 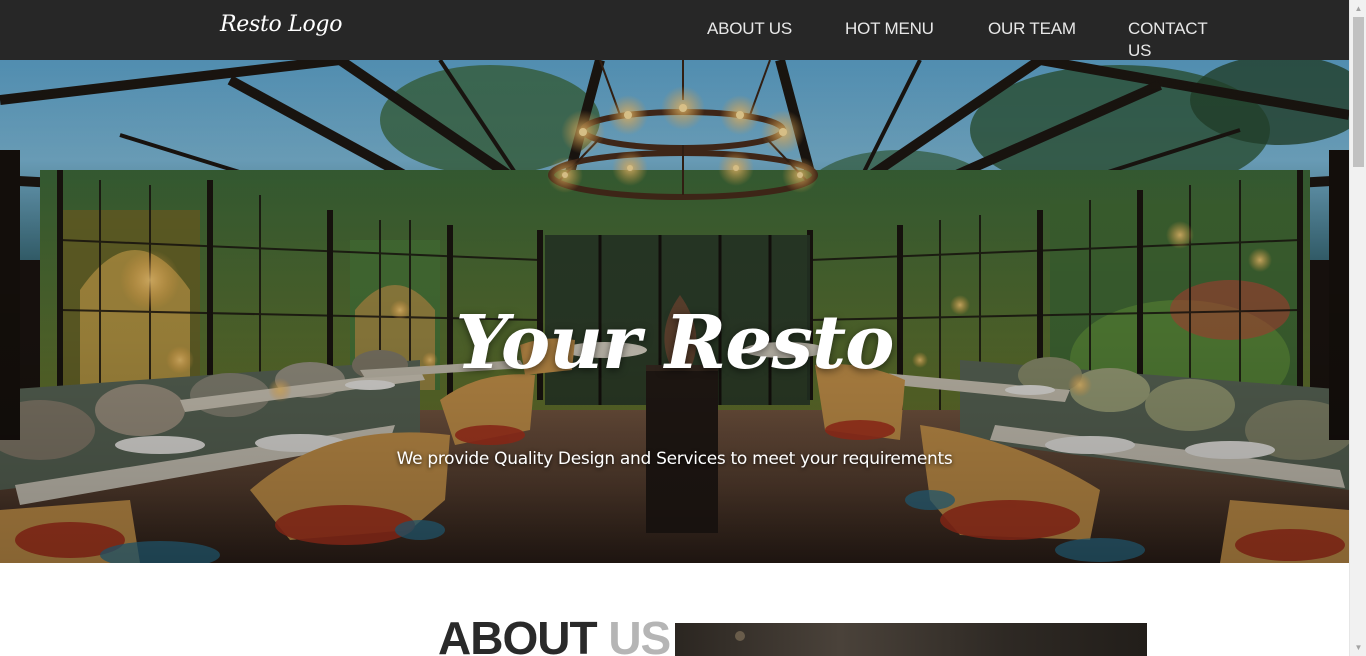 What do you see at coordinates (1358, 647) in the screenshot?
I see `scroll-down-arrow-icon: ▼` at bounding box center [1358, 647].